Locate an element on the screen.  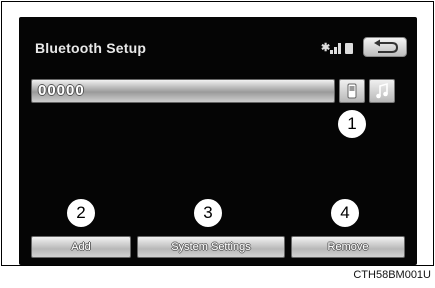
phone-icon is located at coordinates (352, 91).